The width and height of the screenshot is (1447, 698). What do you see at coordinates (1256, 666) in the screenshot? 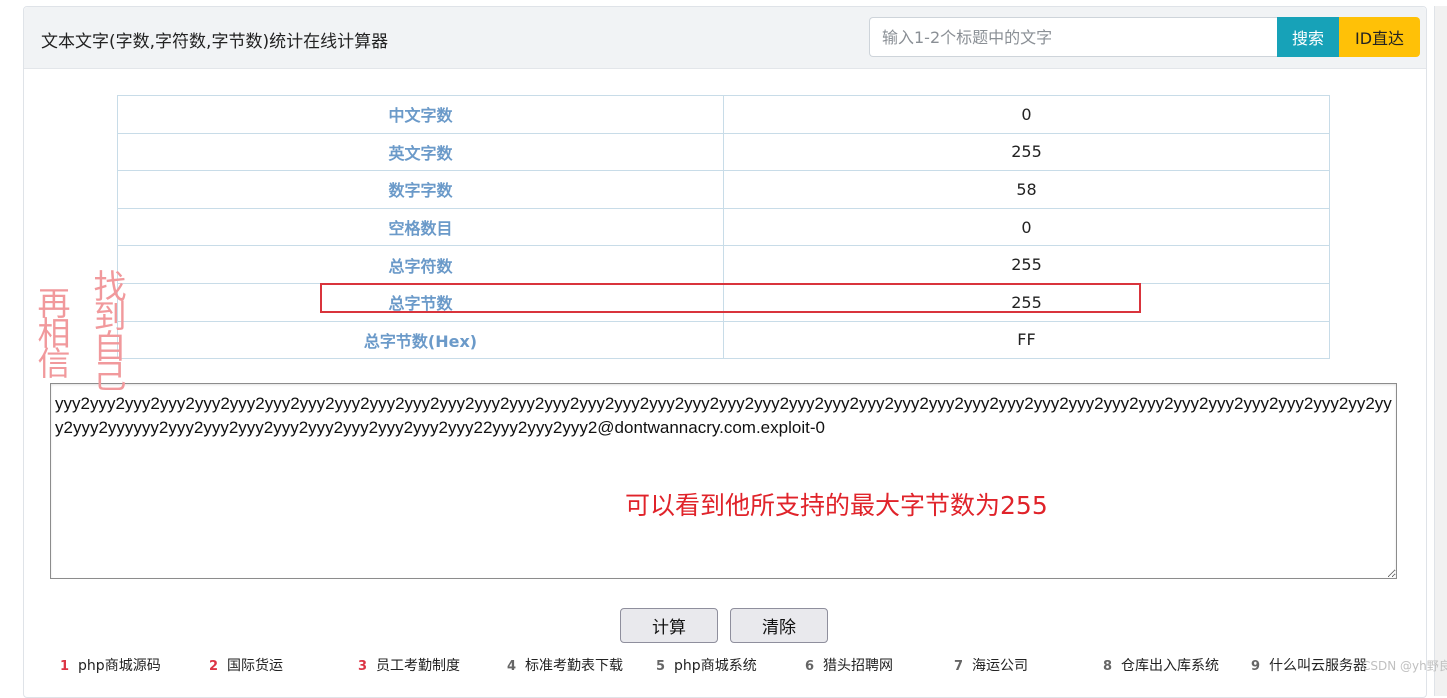
I see `link-index: 9` at bounding box center [1256, 666].